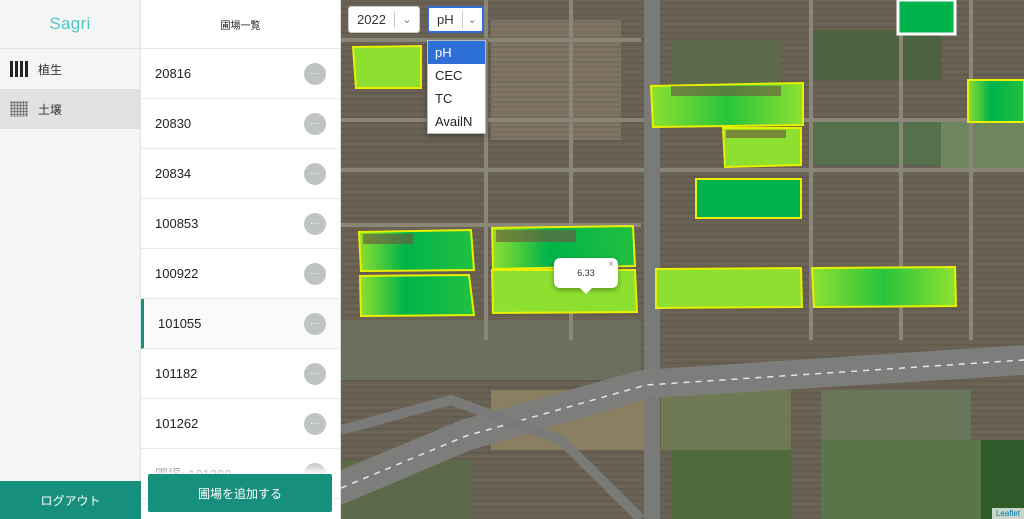  I want to click on field-id: 20816, so click(173, 73).